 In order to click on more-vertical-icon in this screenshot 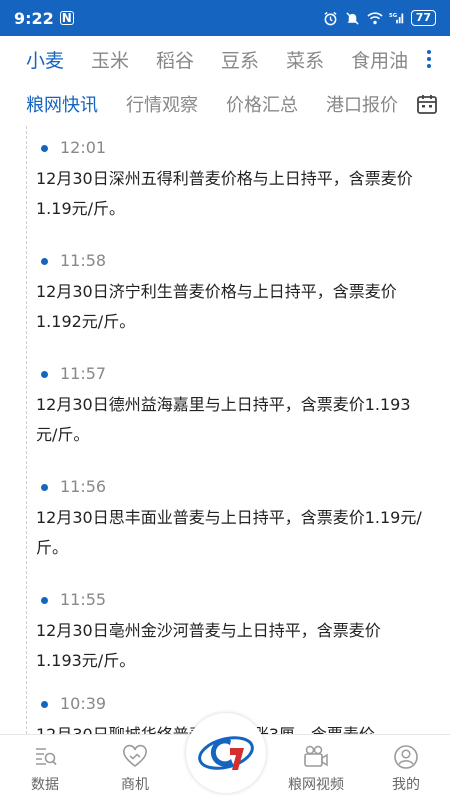, I will do `click(429, 59)`.